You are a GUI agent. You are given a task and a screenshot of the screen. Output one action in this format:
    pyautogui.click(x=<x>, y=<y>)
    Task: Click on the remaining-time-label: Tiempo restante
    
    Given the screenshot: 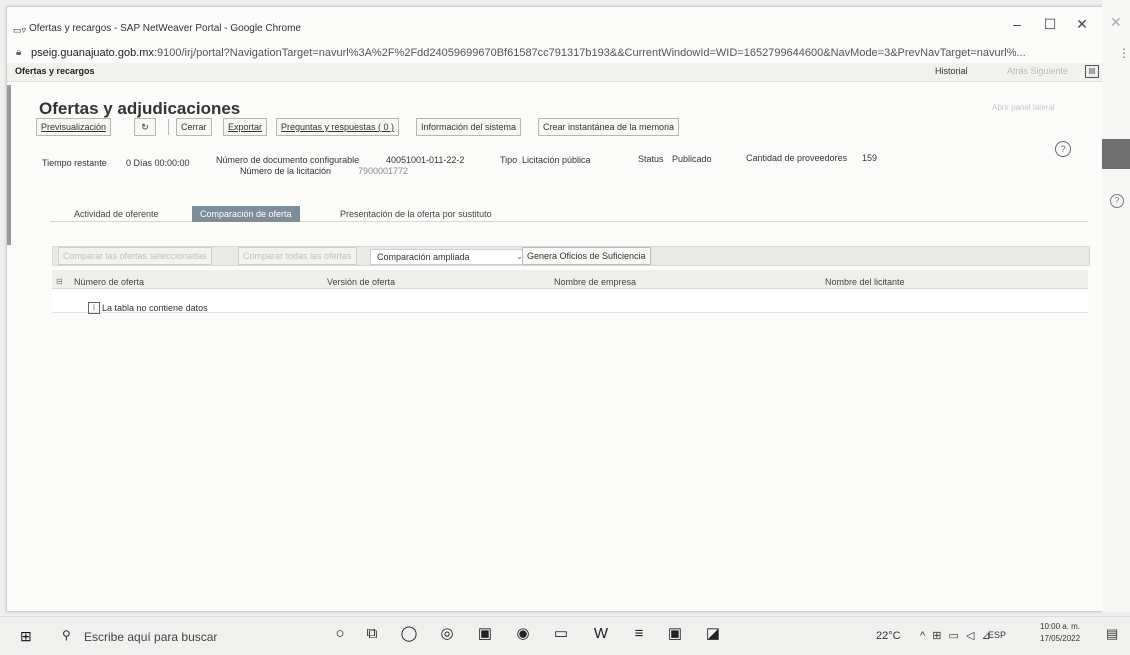 What is the action you would take?
    pyautogui.click(x=74, y=163)
    